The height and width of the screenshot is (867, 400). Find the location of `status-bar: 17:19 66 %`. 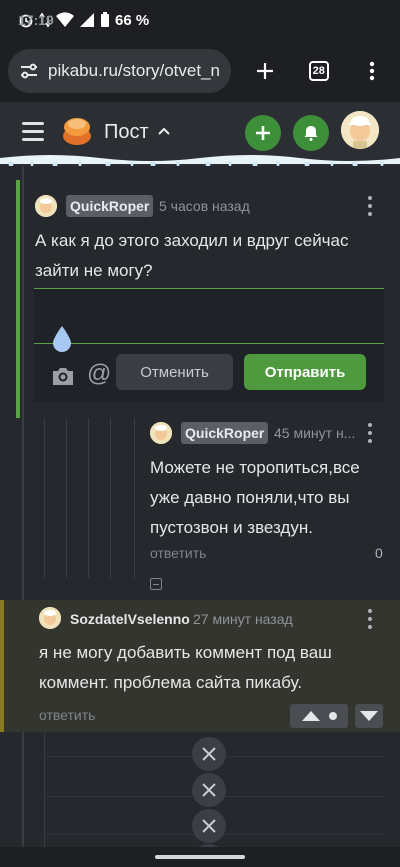

status-bar: 17:19 66 % is located at coordinates (200, 20).